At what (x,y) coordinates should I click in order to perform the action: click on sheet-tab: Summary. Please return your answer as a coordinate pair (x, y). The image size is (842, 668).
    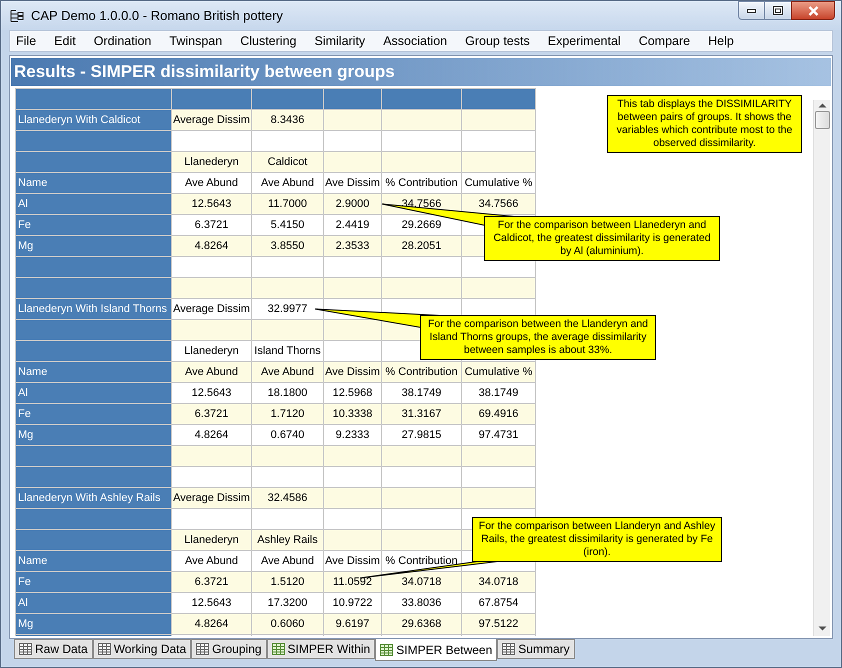
    Looking at the image, I should click on (536, 649).